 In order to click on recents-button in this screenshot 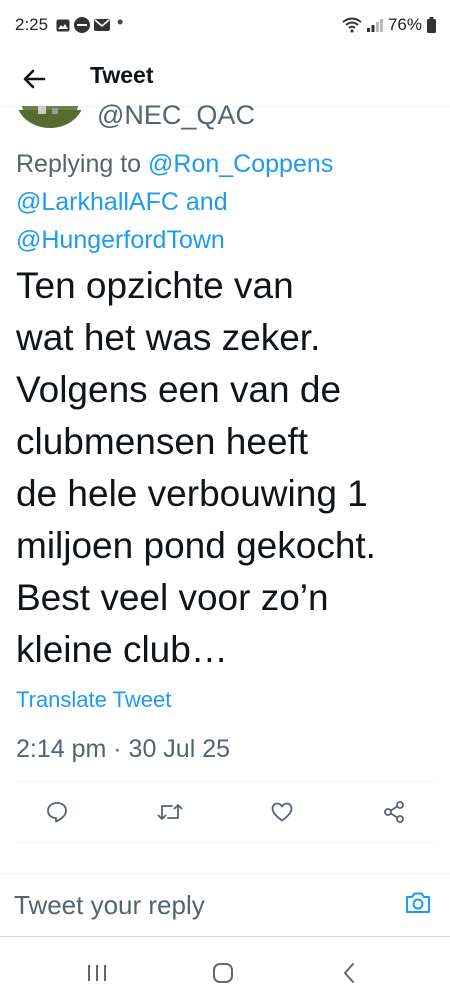, I will do `click(97, 973)`.